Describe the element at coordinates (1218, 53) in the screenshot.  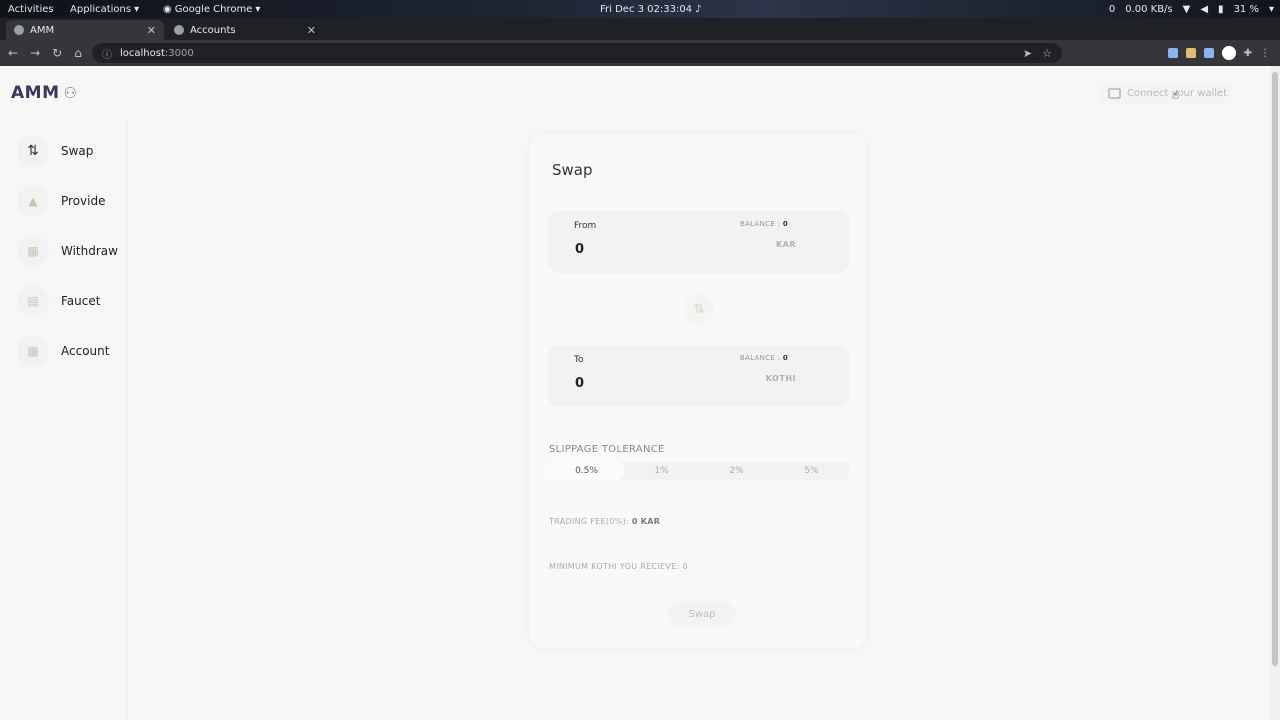
I see `extensions-bar: ✚ ⋮` at that location.